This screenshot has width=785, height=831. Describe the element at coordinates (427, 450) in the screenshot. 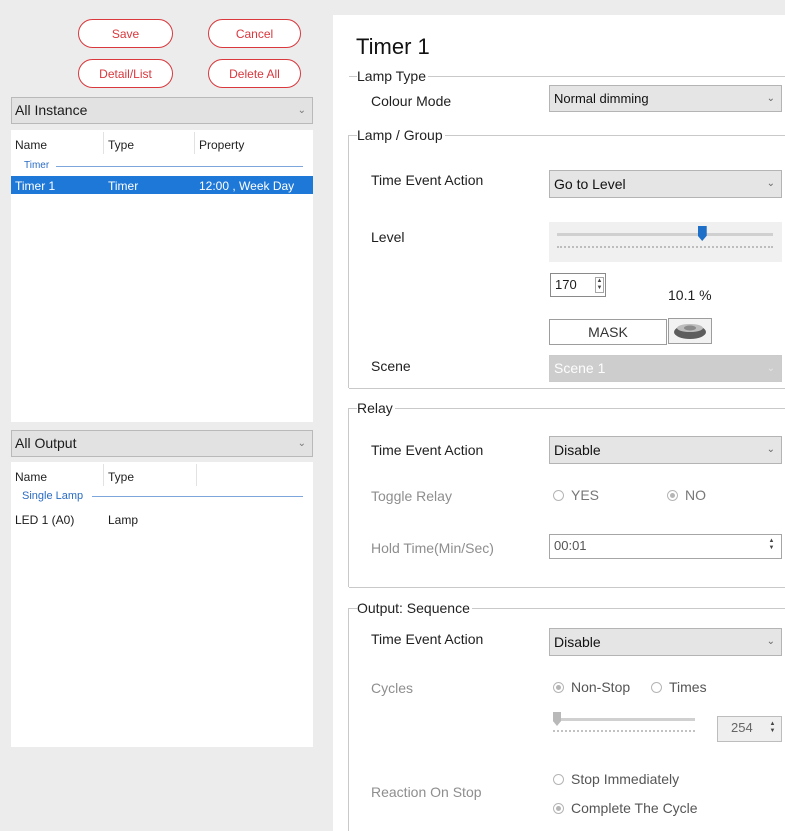

I see `relay-action-label: Time Event Action` at that location.